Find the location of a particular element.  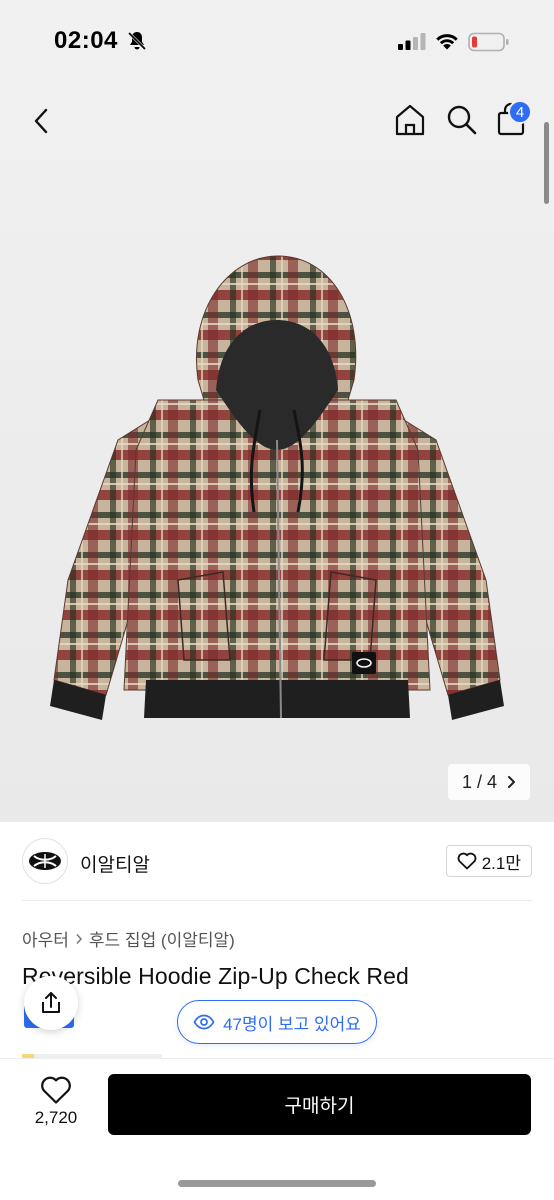

viewers-pill: 47명이 보고 있어요 is located at coordinates (277, 1022).